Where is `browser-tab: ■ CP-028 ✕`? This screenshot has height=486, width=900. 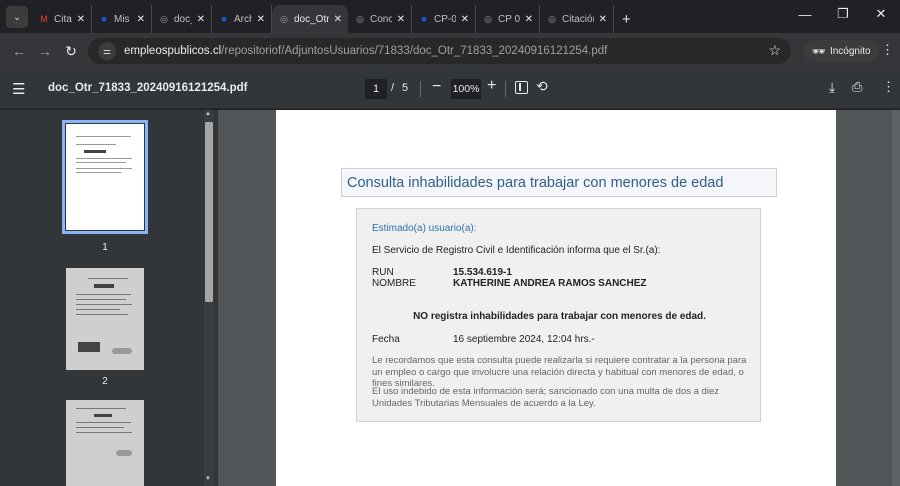
browser-tab: ■ CP-028 ✕ is located at coordinates (444, 19).